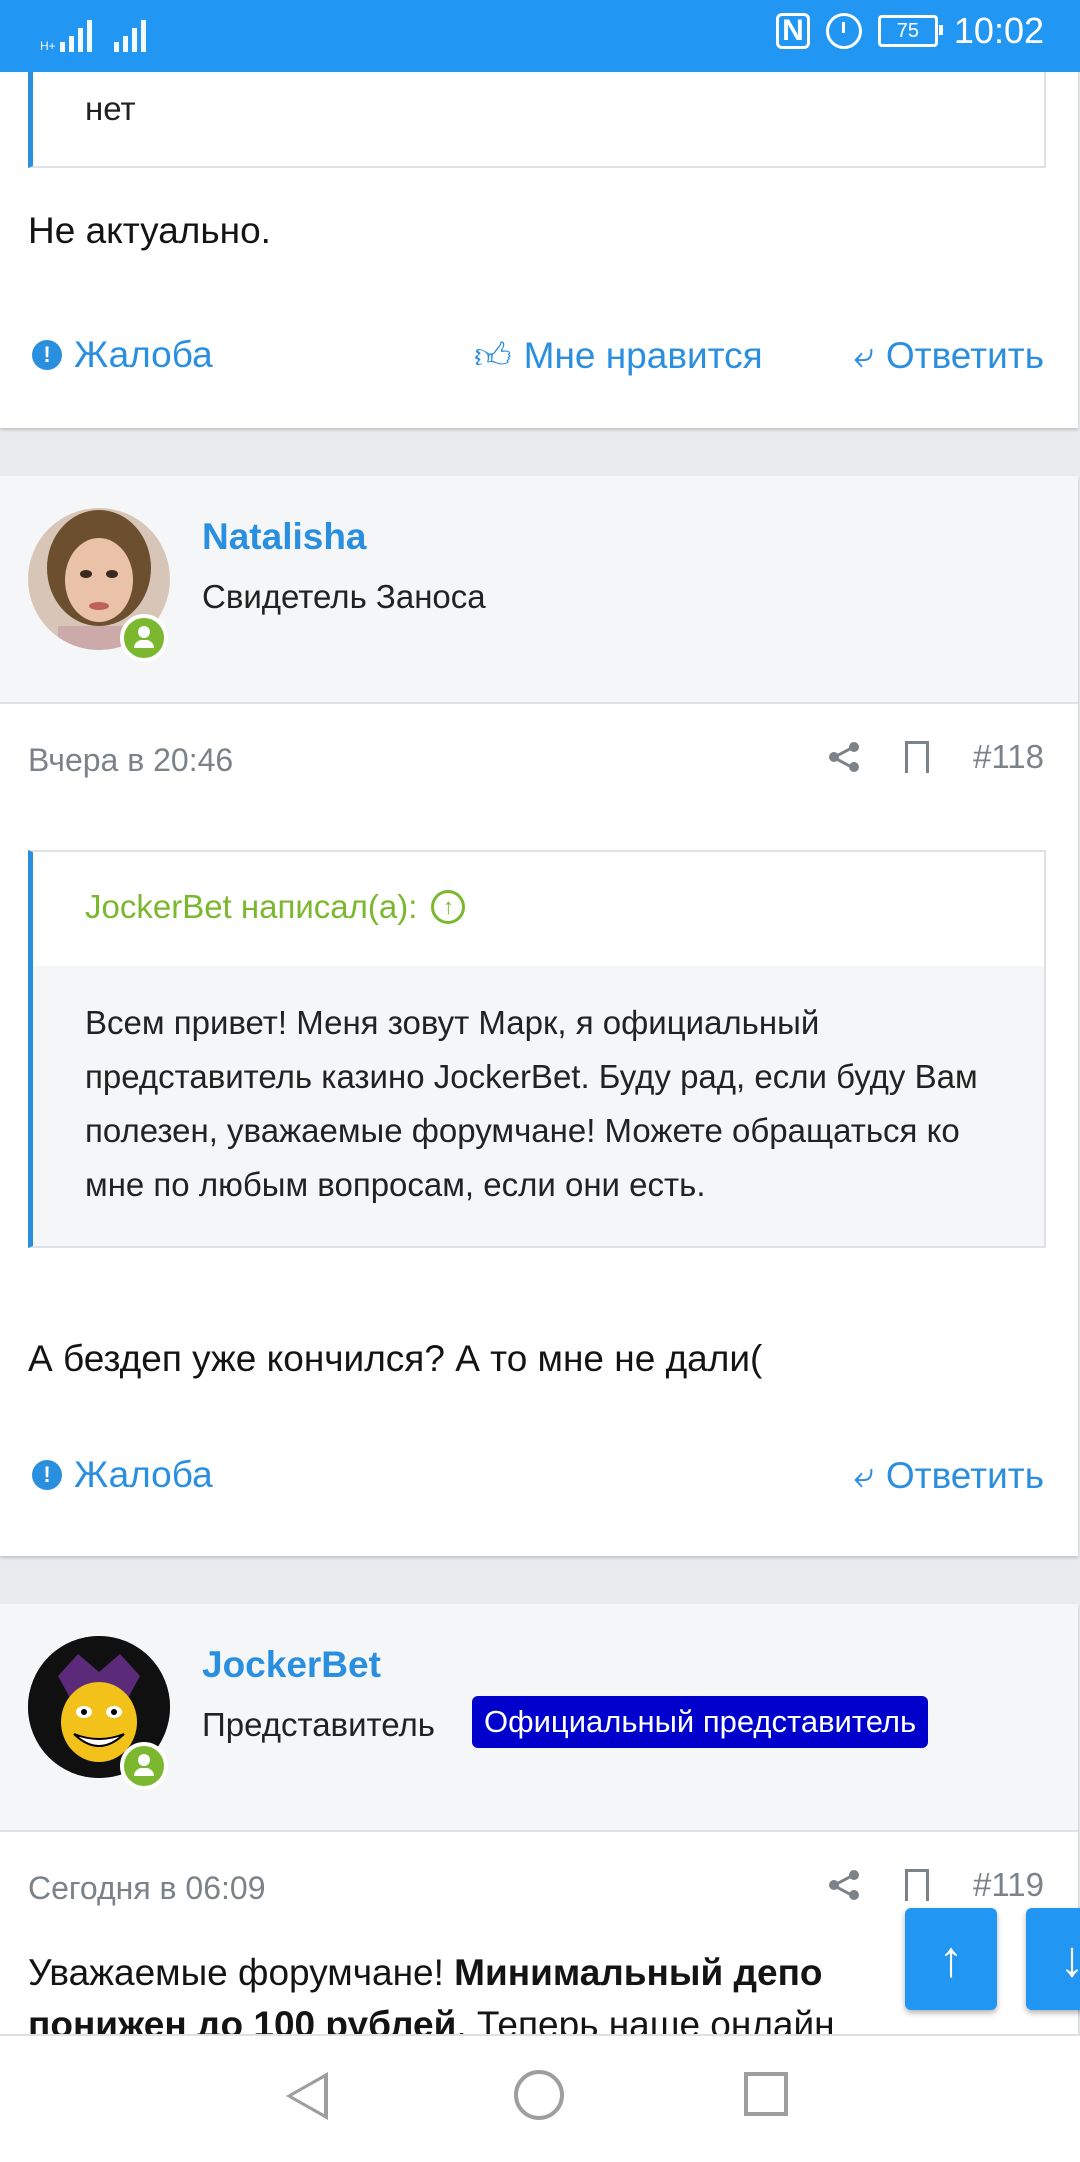 The width and height of the screenshot is (1080, 2162). Describe the element at coordinates (48, 46) in the screenshot. I see `network-type-label: H+` at that location.